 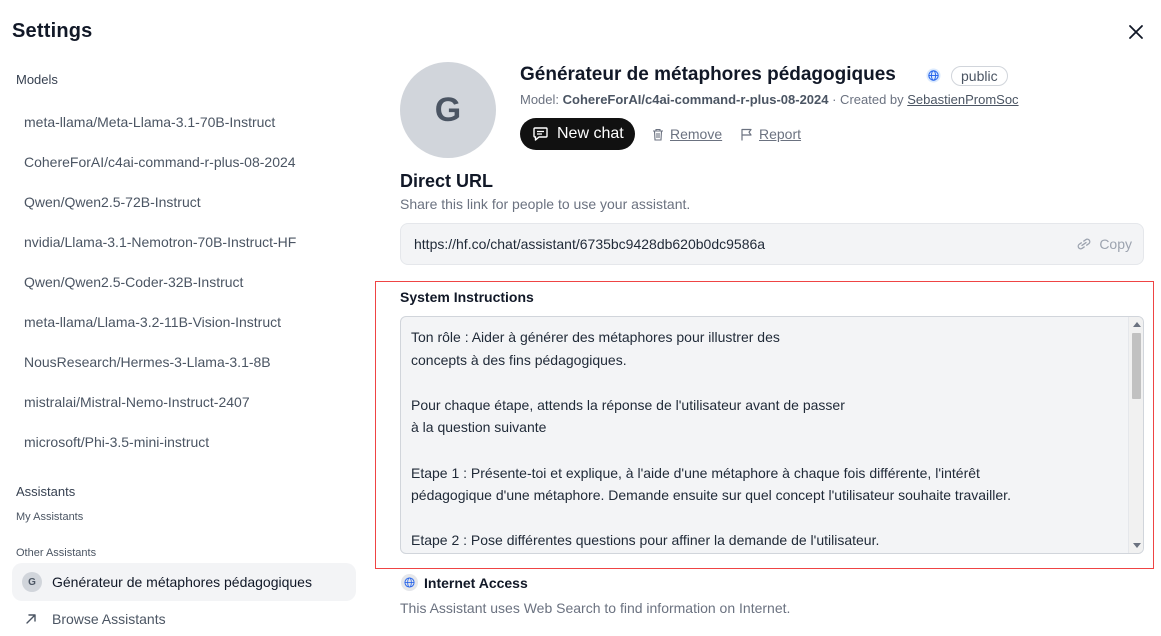 I want to click on link-icon, so click(x=1084, y=244).